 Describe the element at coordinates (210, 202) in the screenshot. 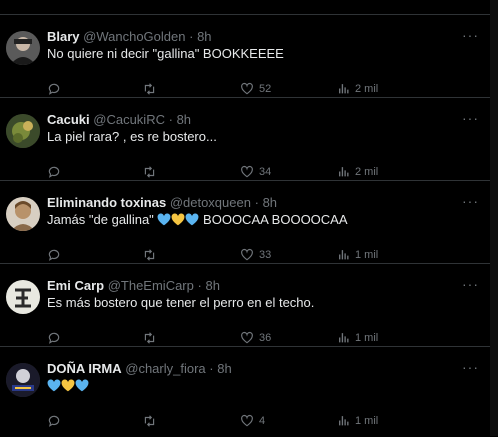

I see `user-handle: @detoxqueen` at that location.